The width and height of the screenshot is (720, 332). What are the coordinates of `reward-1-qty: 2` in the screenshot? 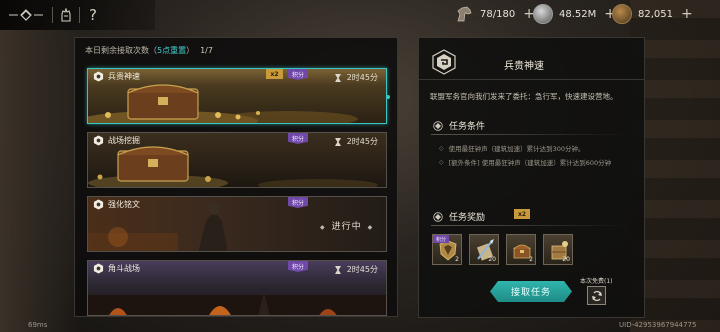 It's located at (457, 259).